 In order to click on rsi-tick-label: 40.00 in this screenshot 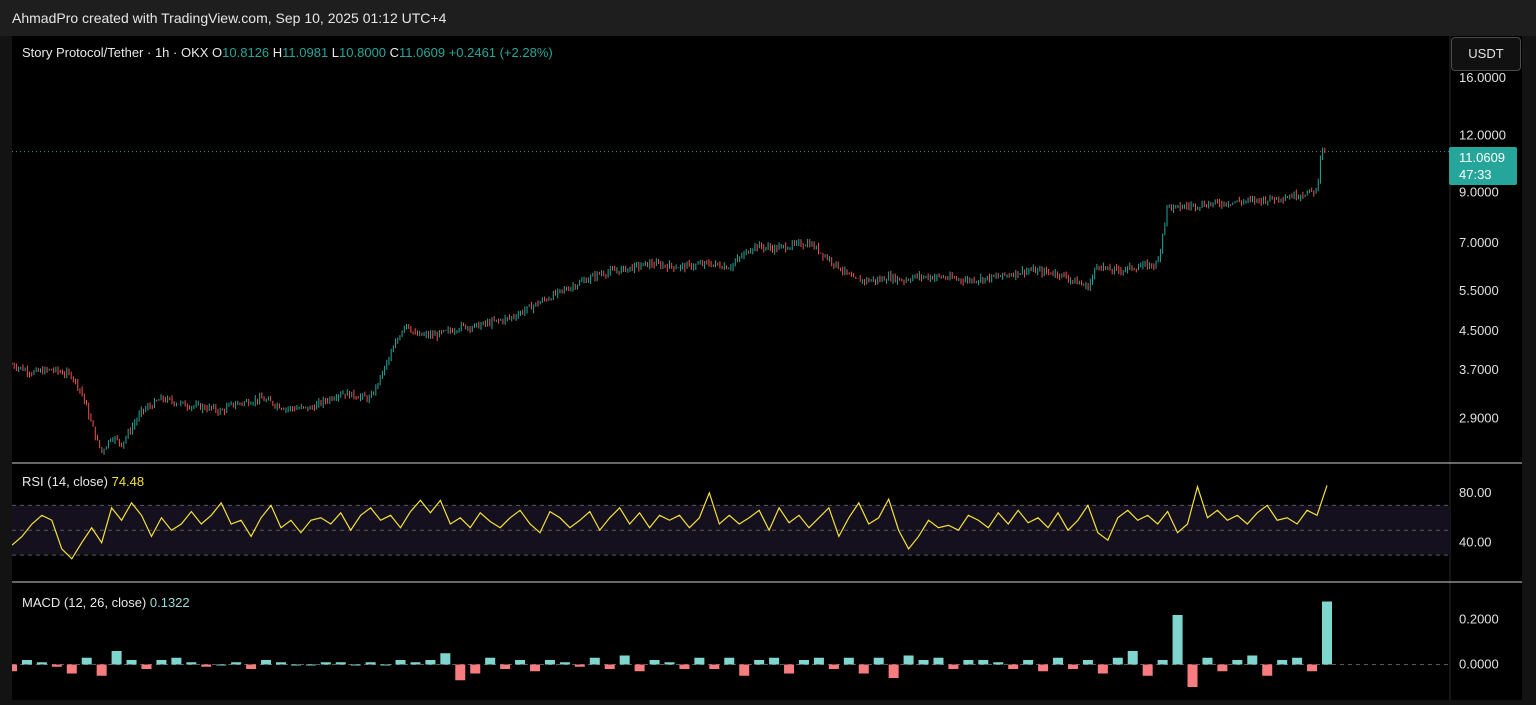, I will do `click(1475, 542)`.